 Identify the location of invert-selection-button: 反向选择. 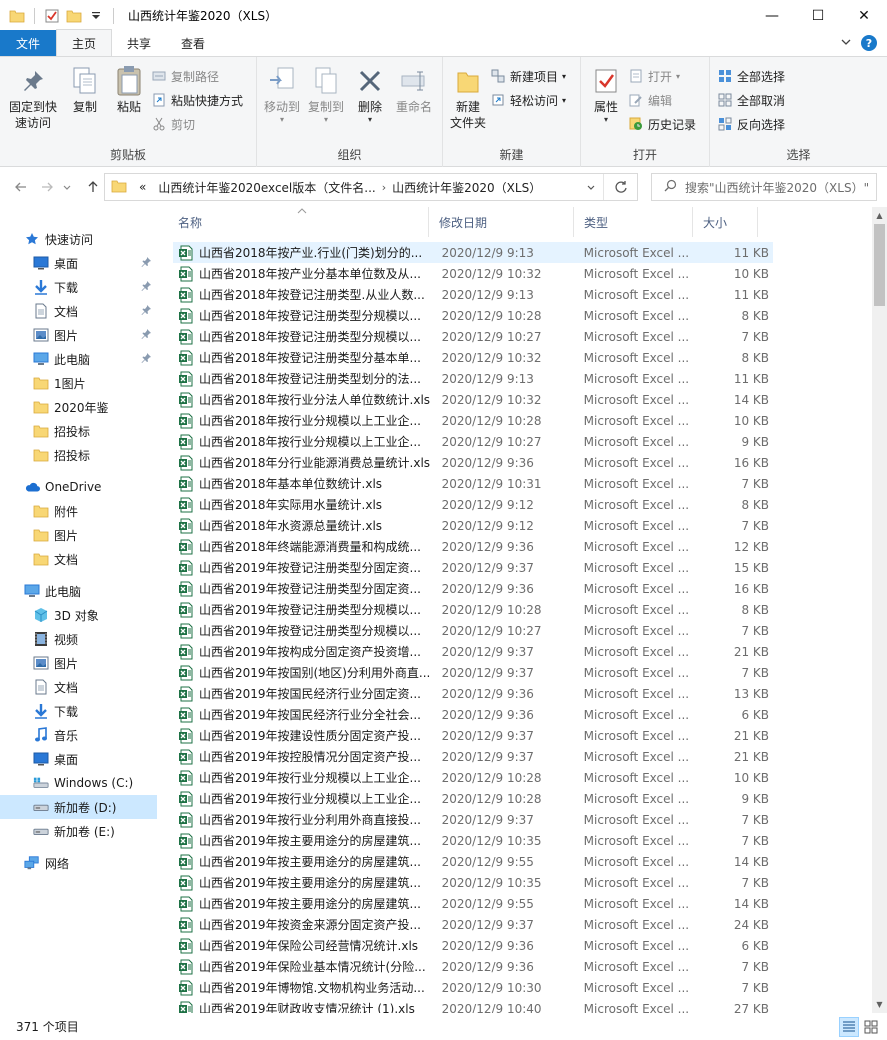
(753, 124).